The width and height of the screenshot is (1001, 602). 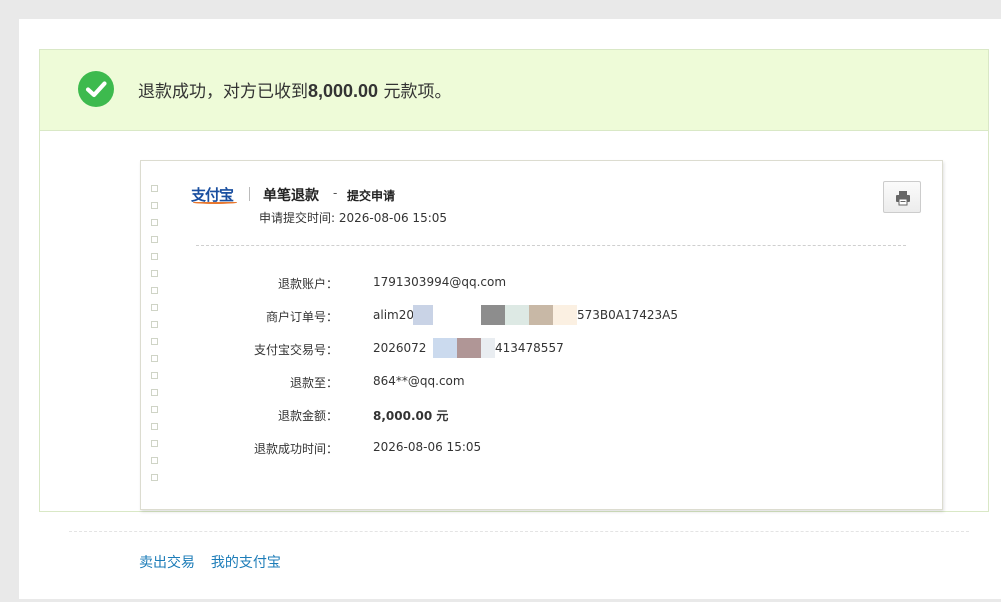 I want to click on detail-row-order-no: 商户订单号： alim202 573B0A17423A5, so click(x=541, y=316).